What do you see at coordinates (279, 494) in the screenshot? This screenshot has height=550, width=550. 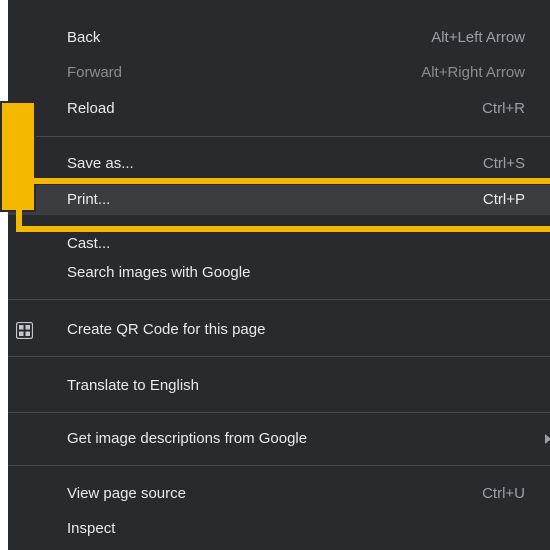 I see `menu-item-view-page-source: View page source Ctrl+U` at bounding box center [279, 494].